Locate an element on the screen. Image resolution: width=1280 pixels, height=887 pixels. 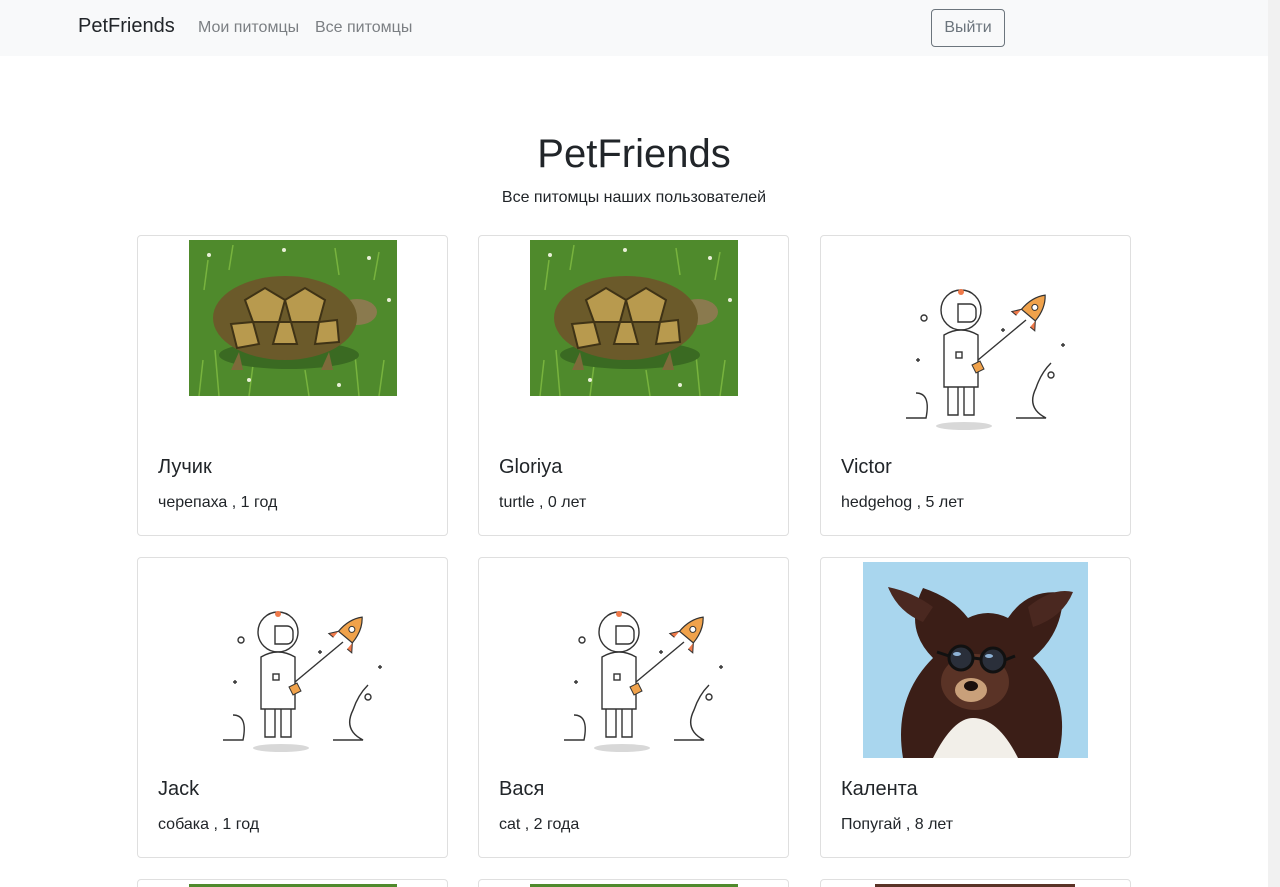
pet-card: Jack собака , 1 год is located at coordinates (292, 707).